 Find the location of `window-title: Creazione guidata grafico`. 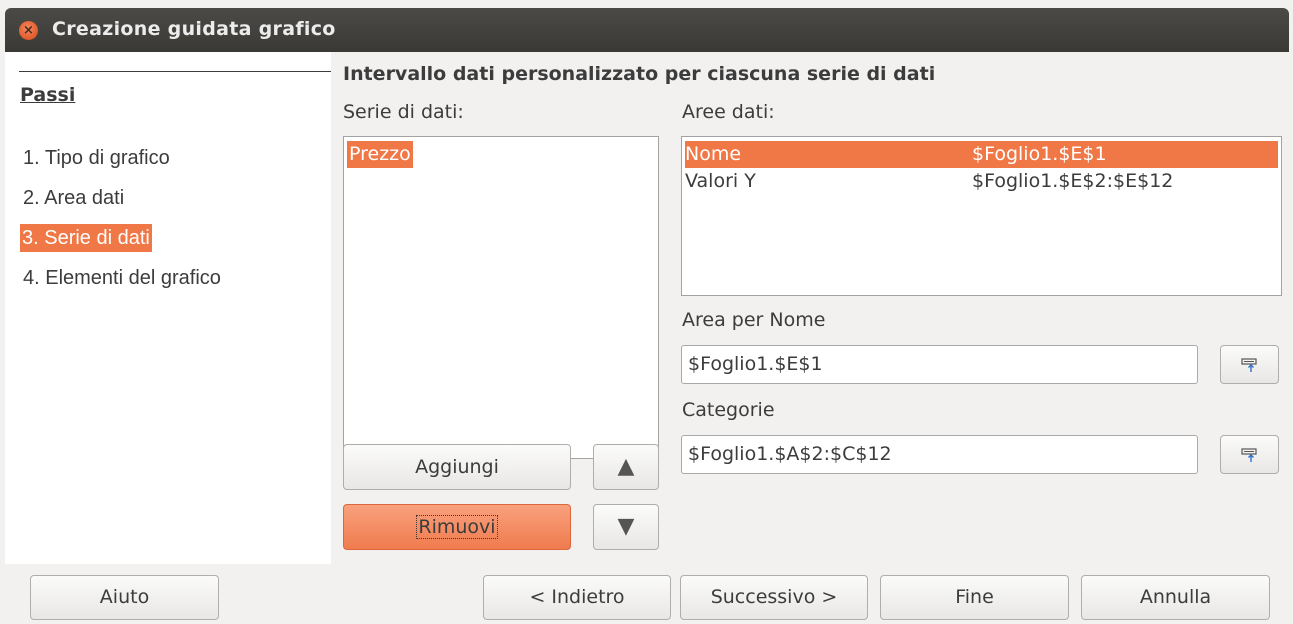

window-title: Creazione guidata grafico is located at coordinates (194, 29).